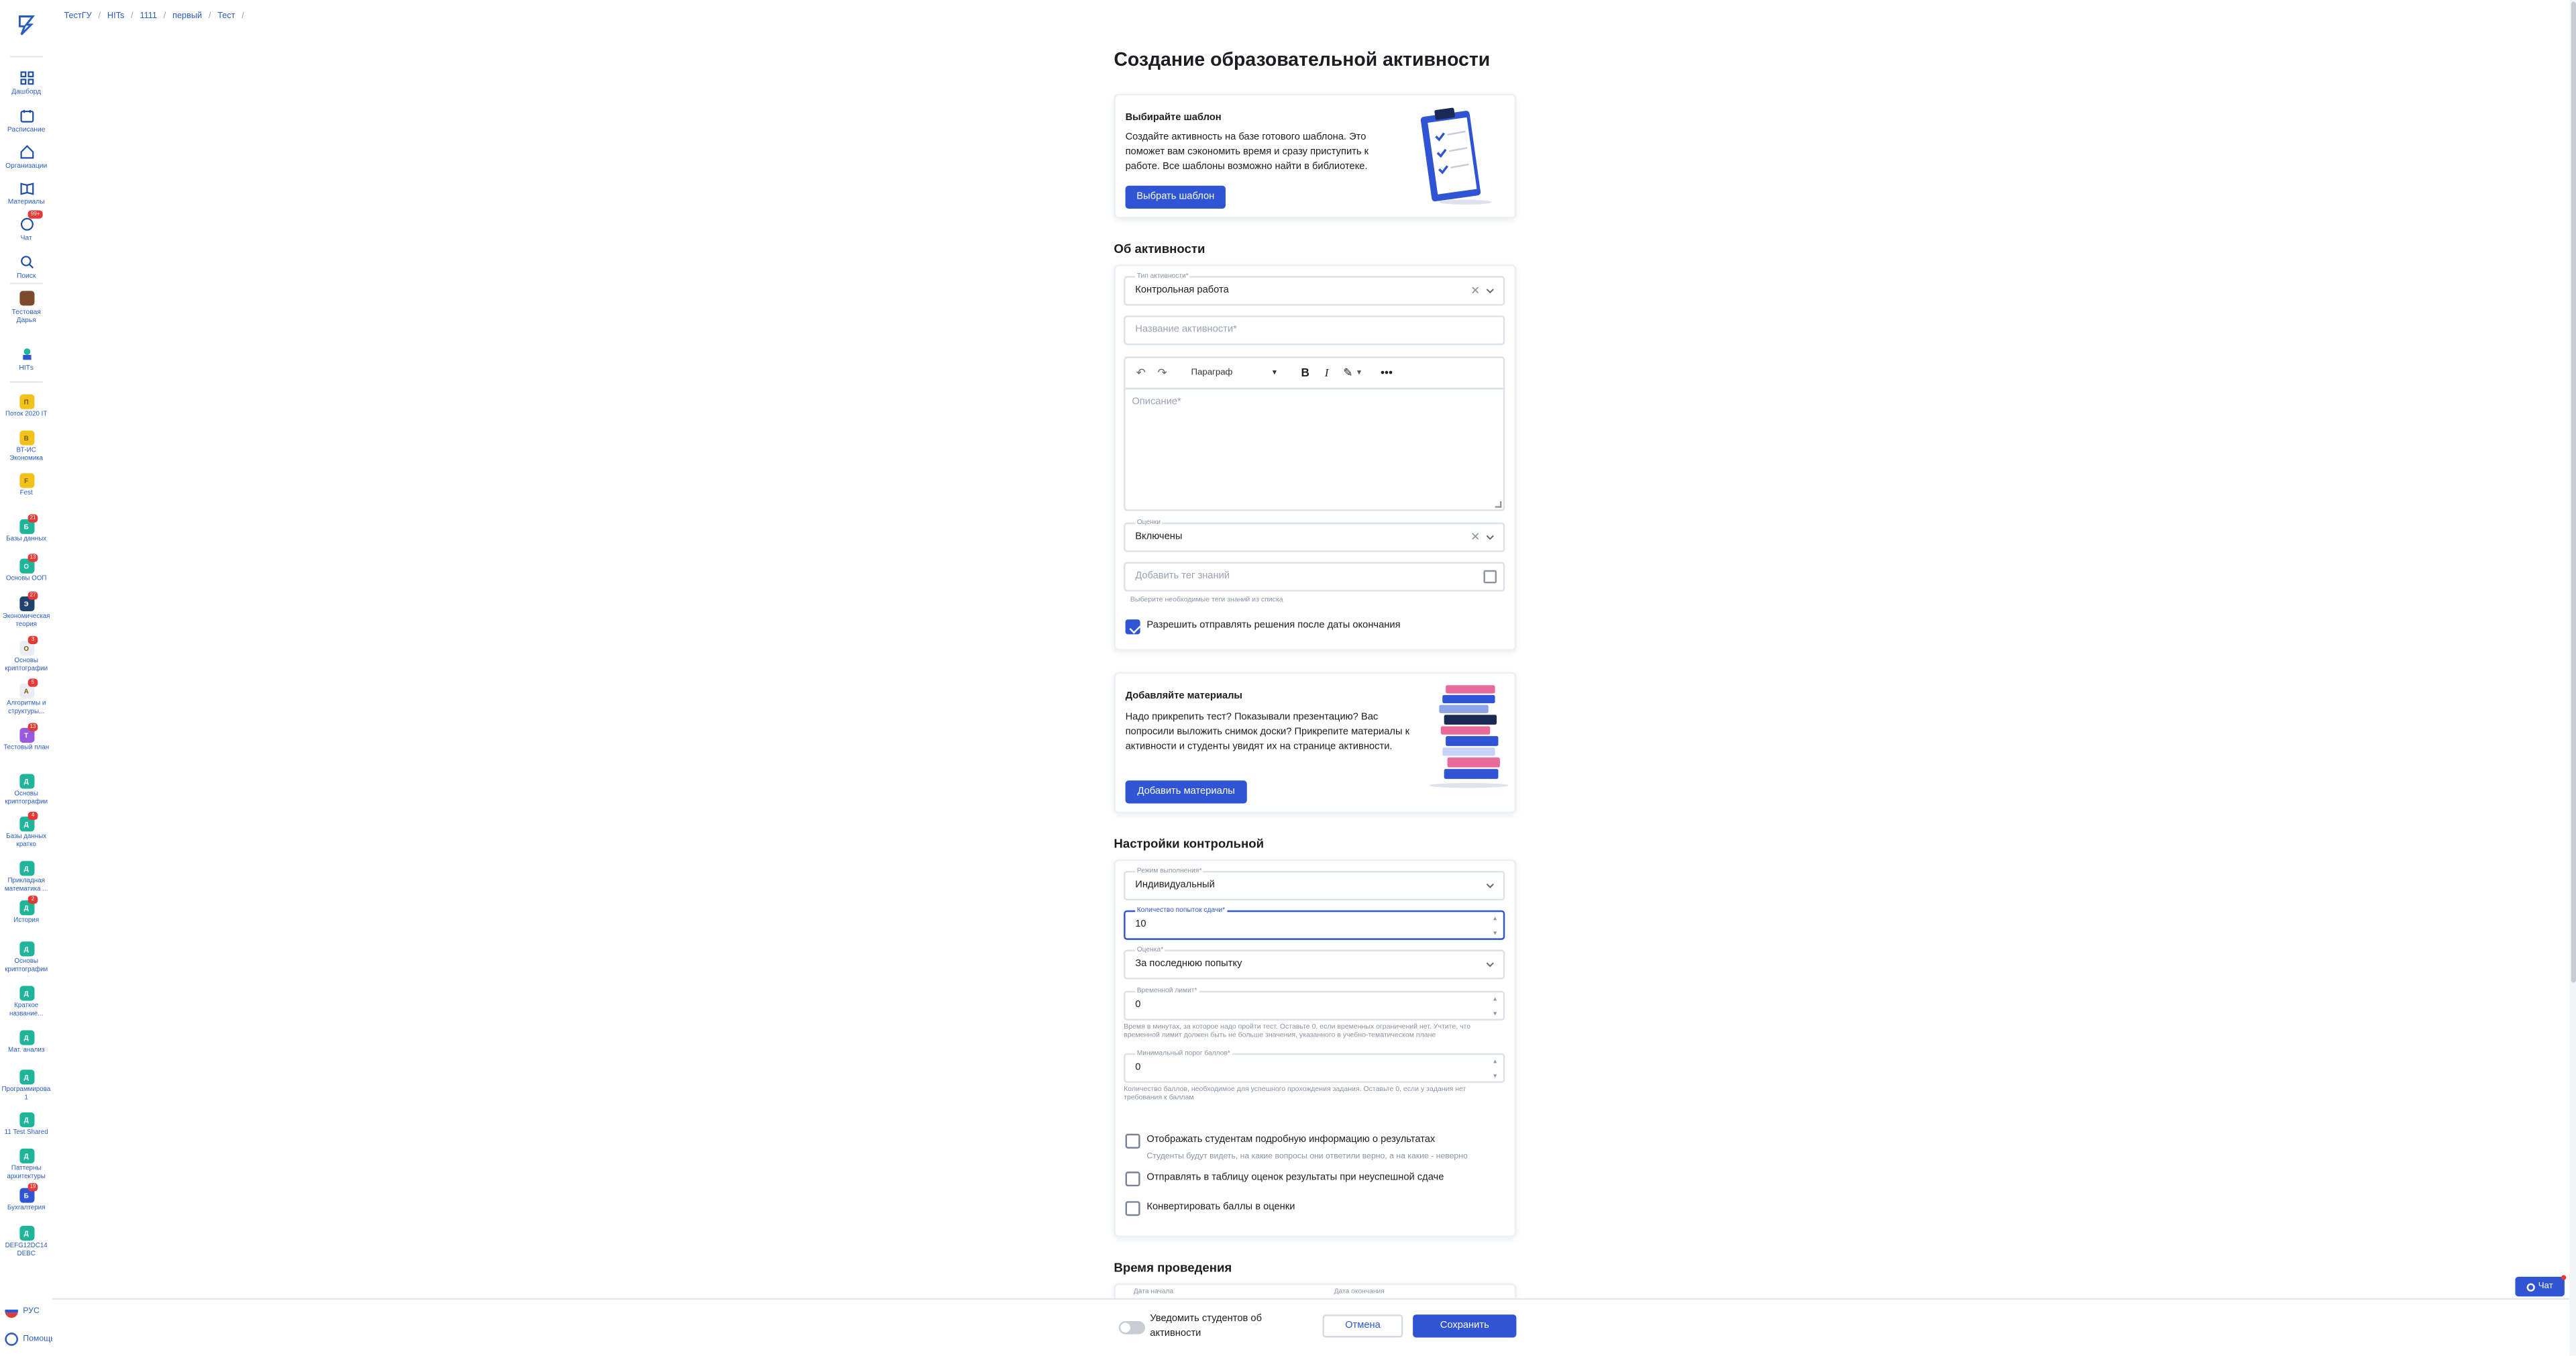 This screenshot has width=2576, height=1356. I want to click on sidebar-course-item: П Поток 2020 IT, so click(26, 406).